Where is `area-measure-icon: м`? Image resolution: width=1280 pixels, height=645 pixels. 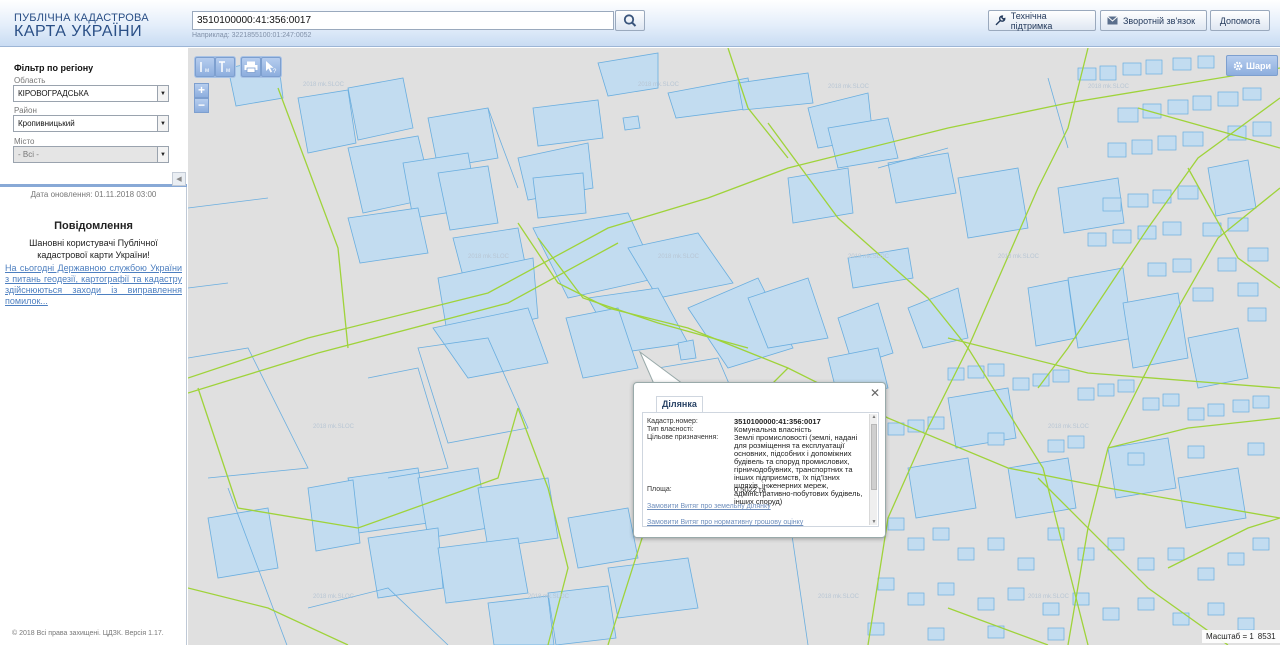
area-measure-icon: м is located at coordinates (224, 67).